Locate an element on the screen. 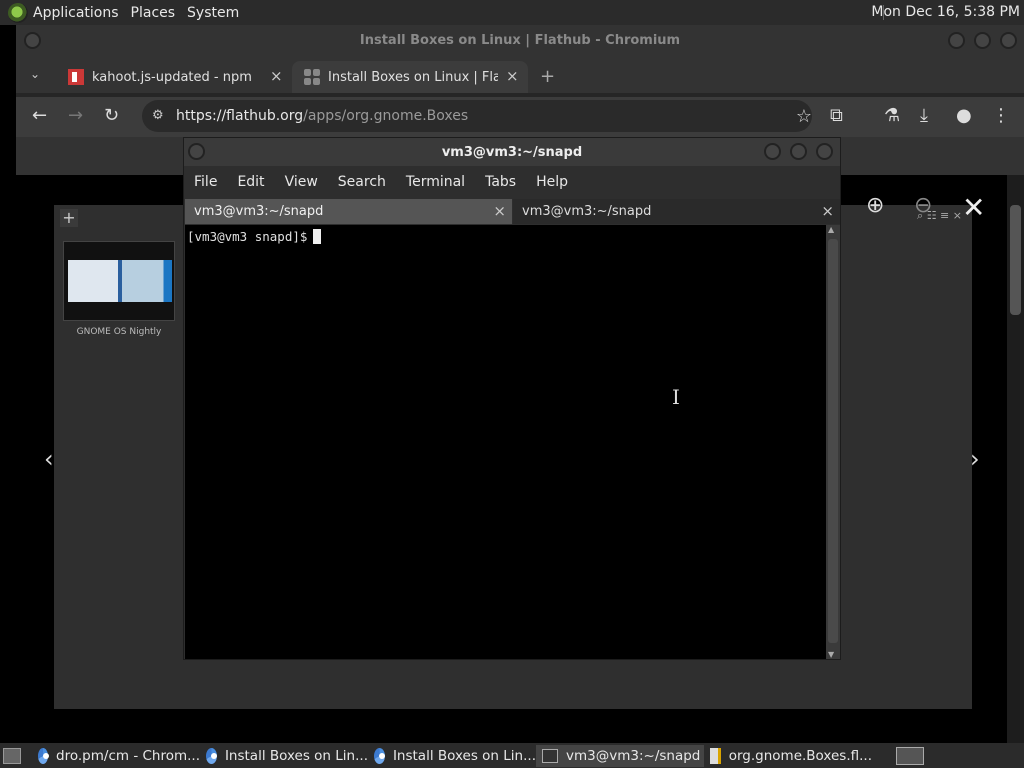 Image resolution: width=1024 pixels, height=768 pixels. mouse-pointer-ibeam: I is located at coordinates (676, 397).